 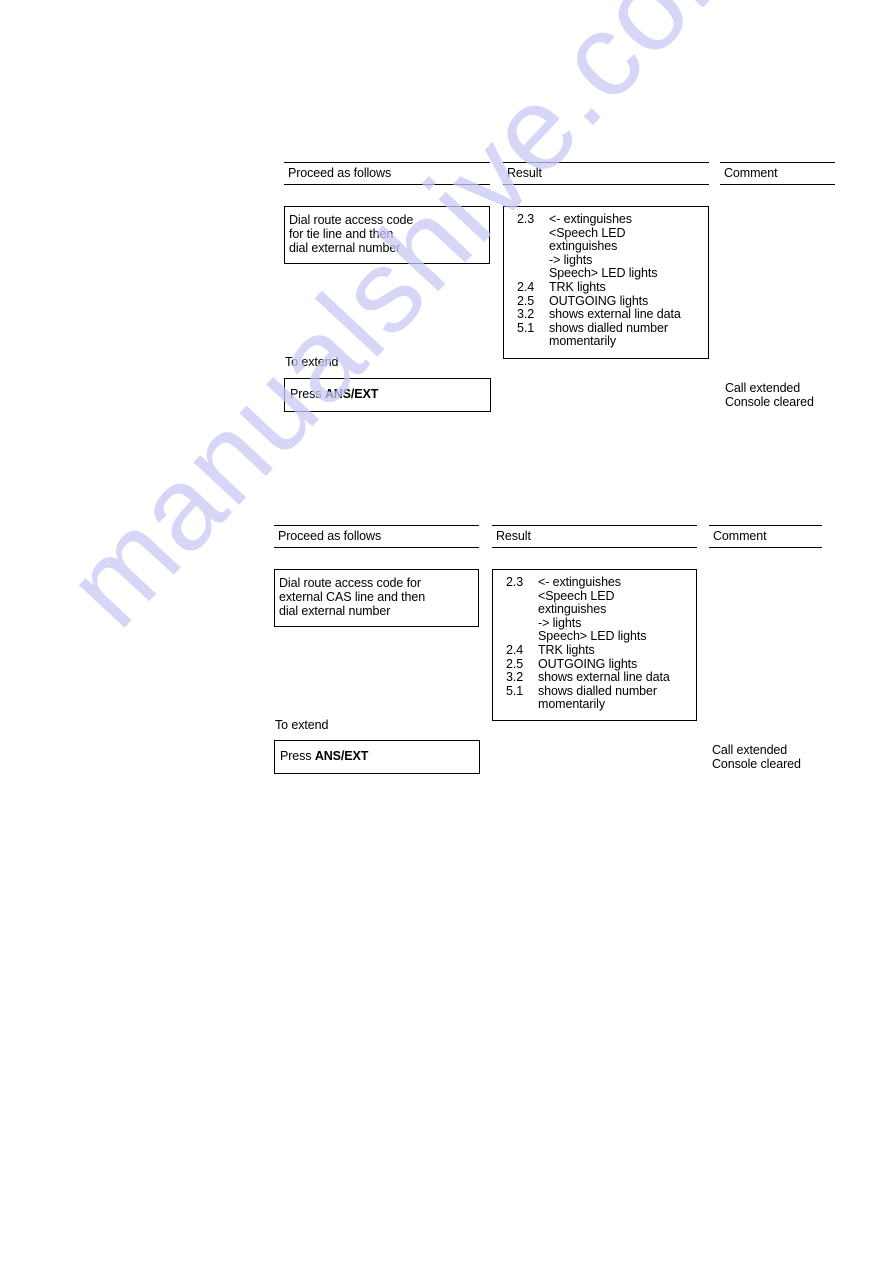 What do you see at coordinates (351, 220) in the screenshot?
I see `instruction-line: Dial route access code` at bounding box center [351, 220].